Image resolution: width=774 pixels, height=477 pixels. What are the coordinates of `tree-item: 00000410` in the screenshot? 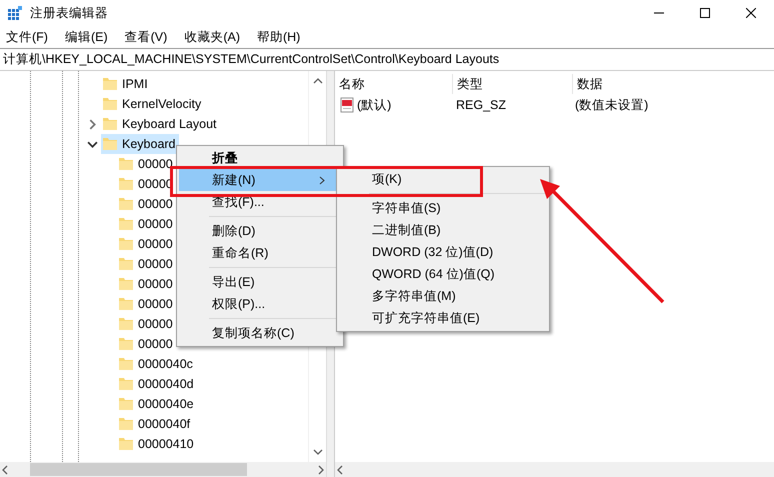 It's located at (157, 444).